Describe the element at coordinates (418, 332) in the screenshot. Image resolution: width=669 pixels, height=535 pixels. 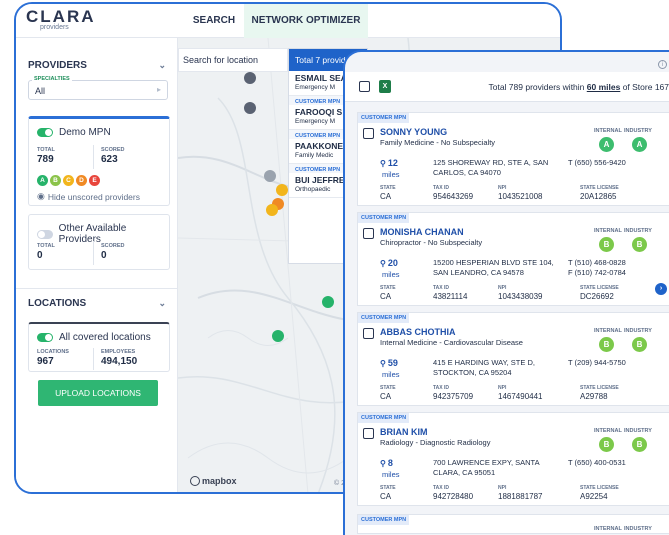
I see `provider-name: ABBAS CHOTHIA` at that location.